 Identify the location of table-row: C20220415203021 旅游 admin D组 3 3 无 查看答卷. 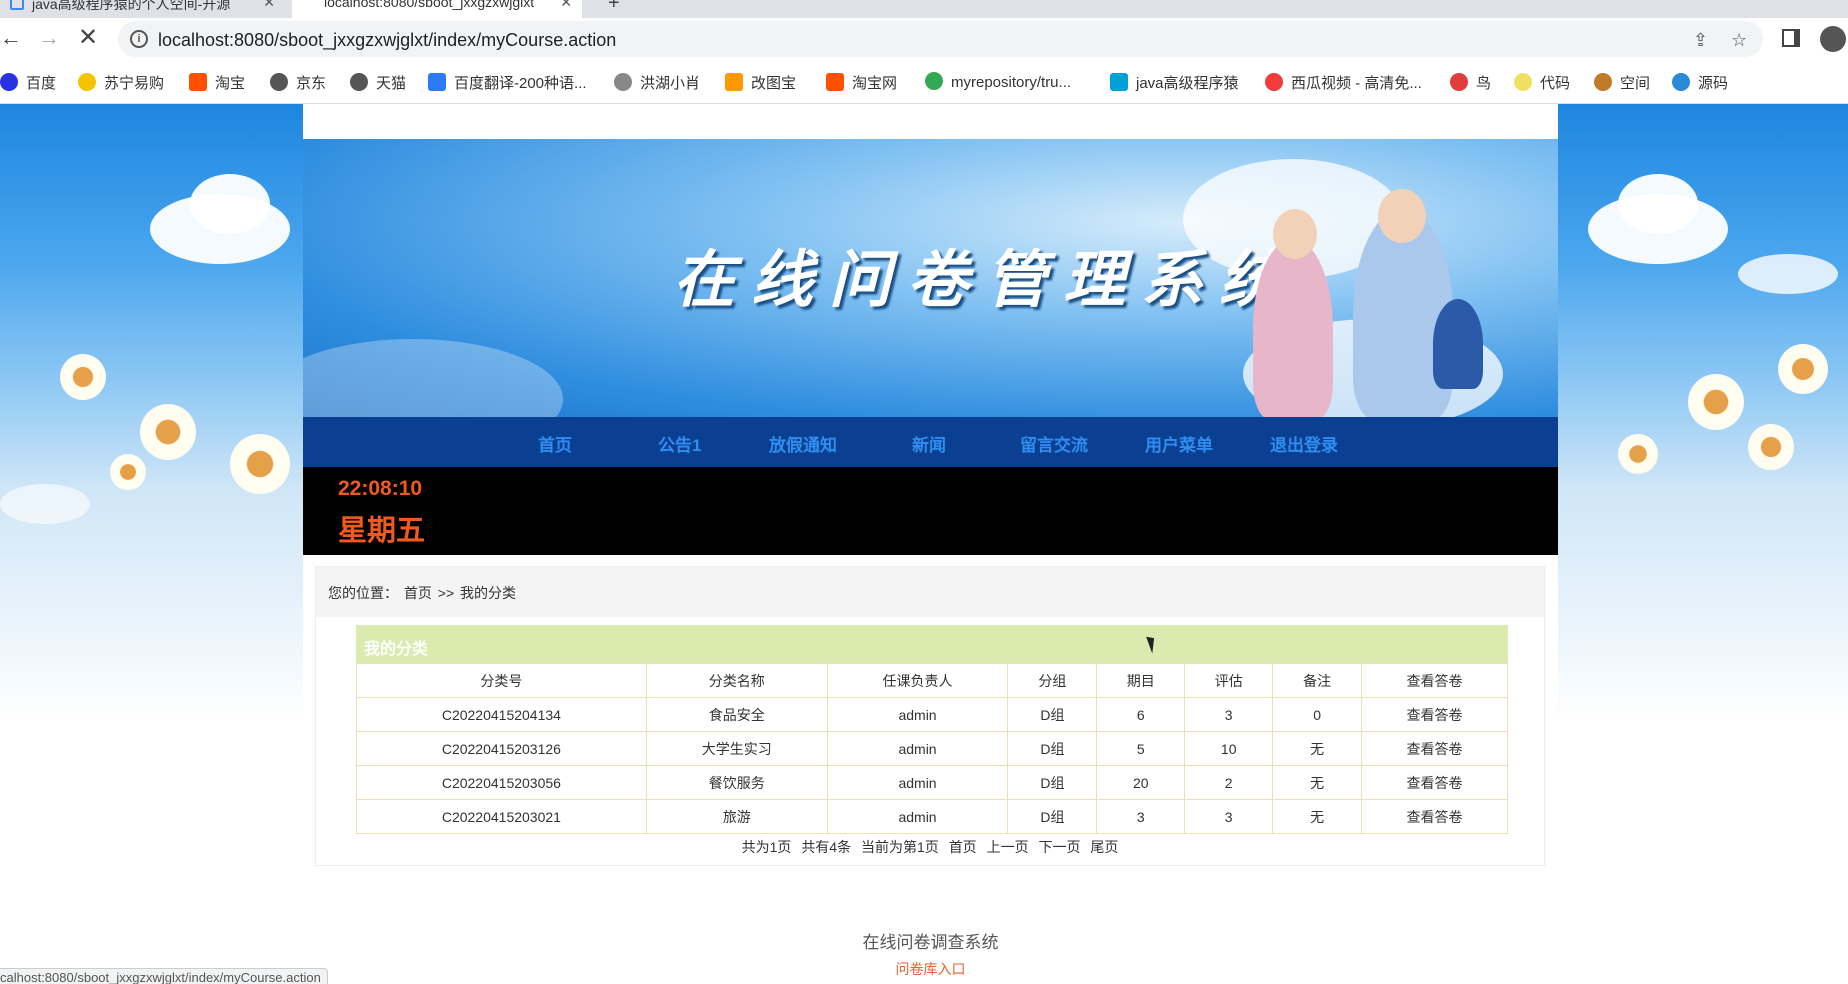
(932, 816).